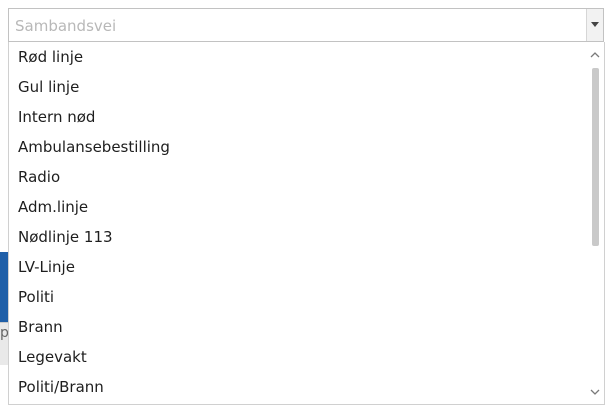 Image resolution: width=605 pixels, height=405 pixels. What do you see at coordinates (297, 327) in the screenshot?
I see `list-item: Brann` at bounding box center [297, 327].